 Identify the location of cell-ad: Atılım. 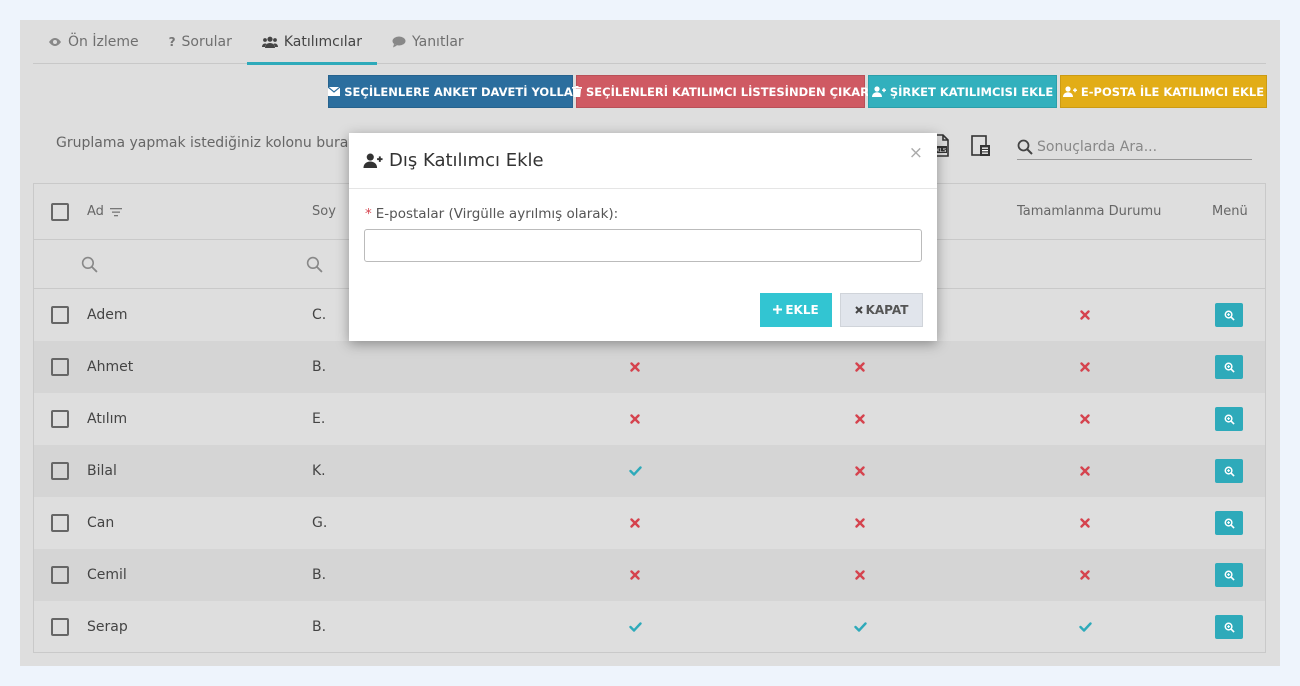
(107, 419).